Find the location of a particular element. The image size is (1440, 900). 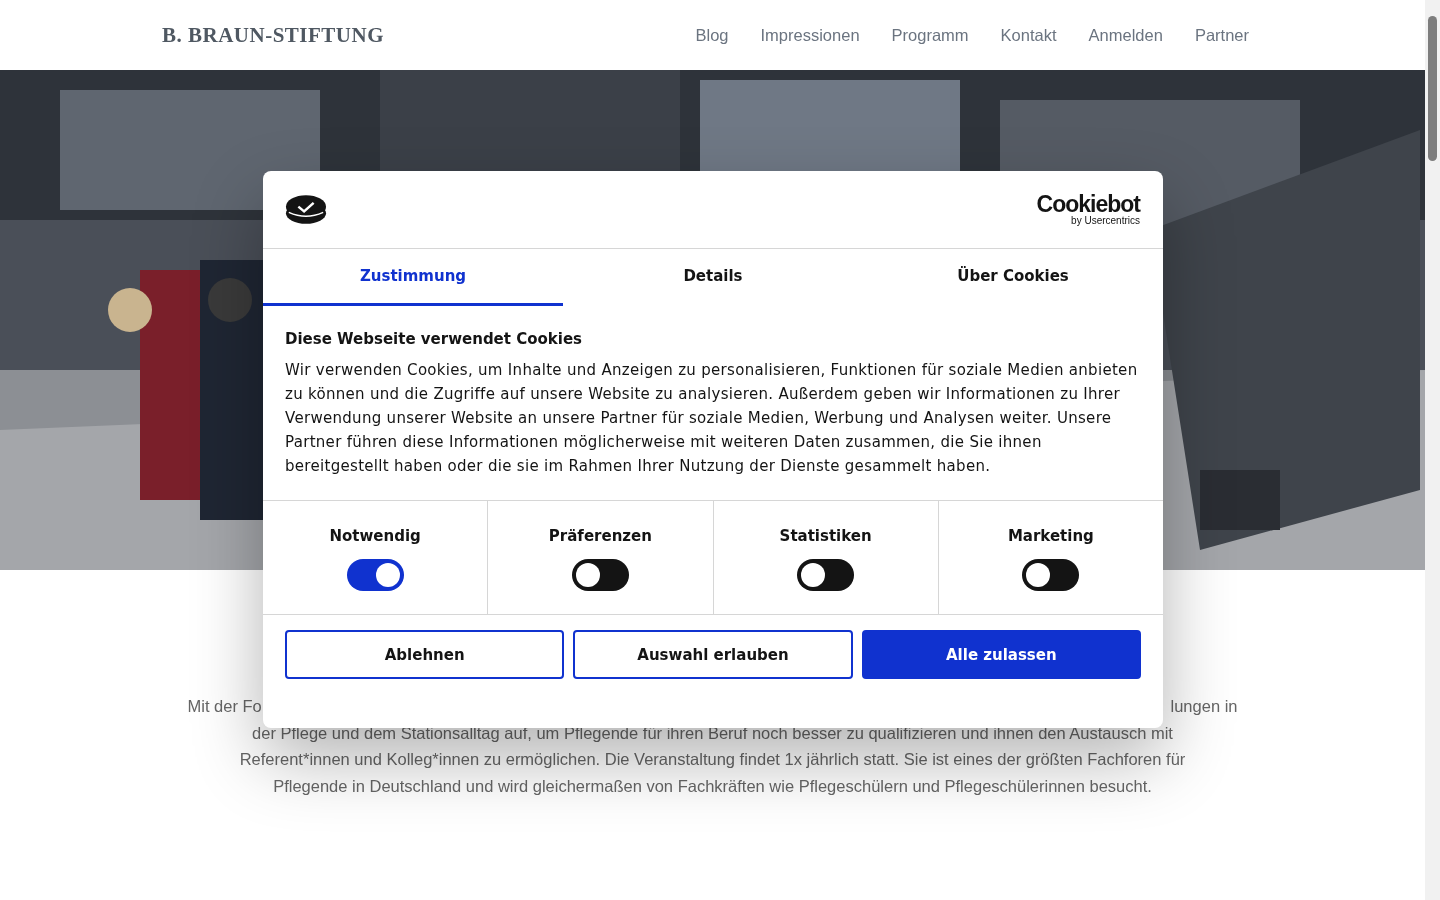

nav-link: Blog is located at coordinates (712, 35).